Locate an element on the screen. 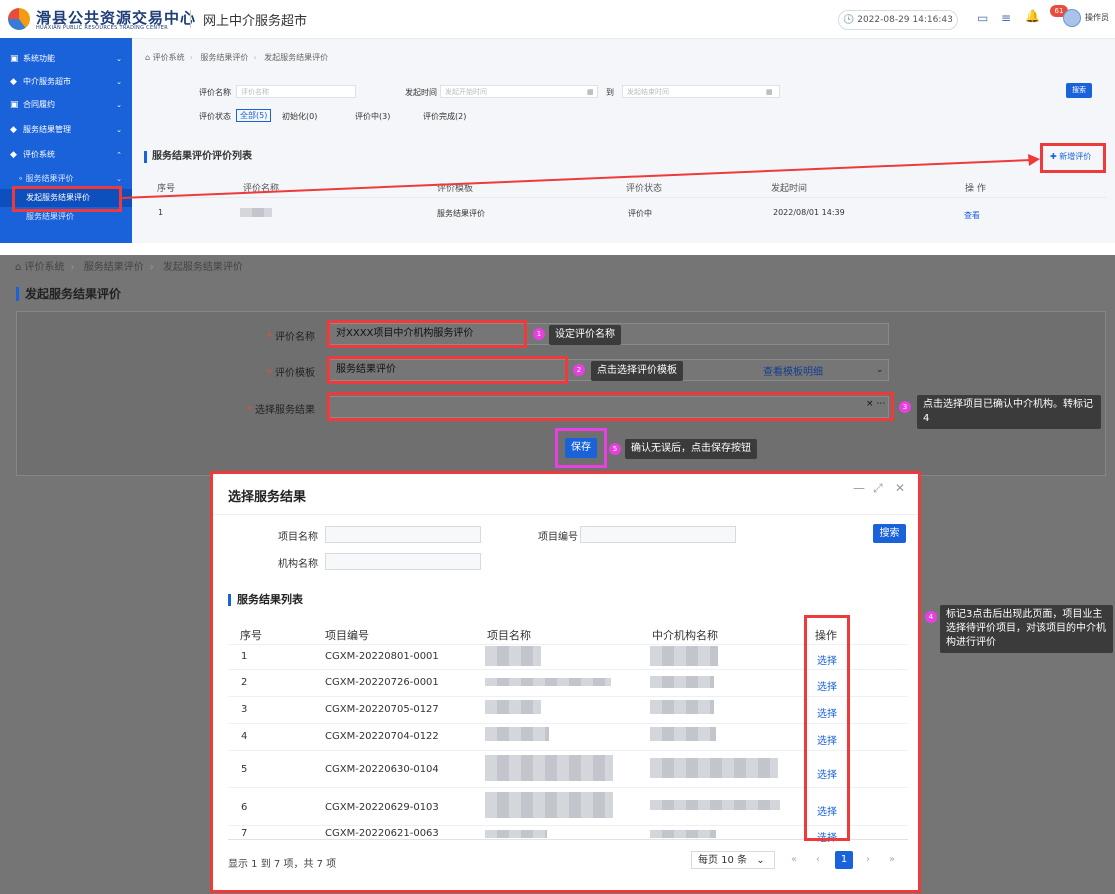 Image resolution: width=1115 pixels, height=894 pixels. page-title: 发起服务结果评价 is located at coordinates (68, 294).